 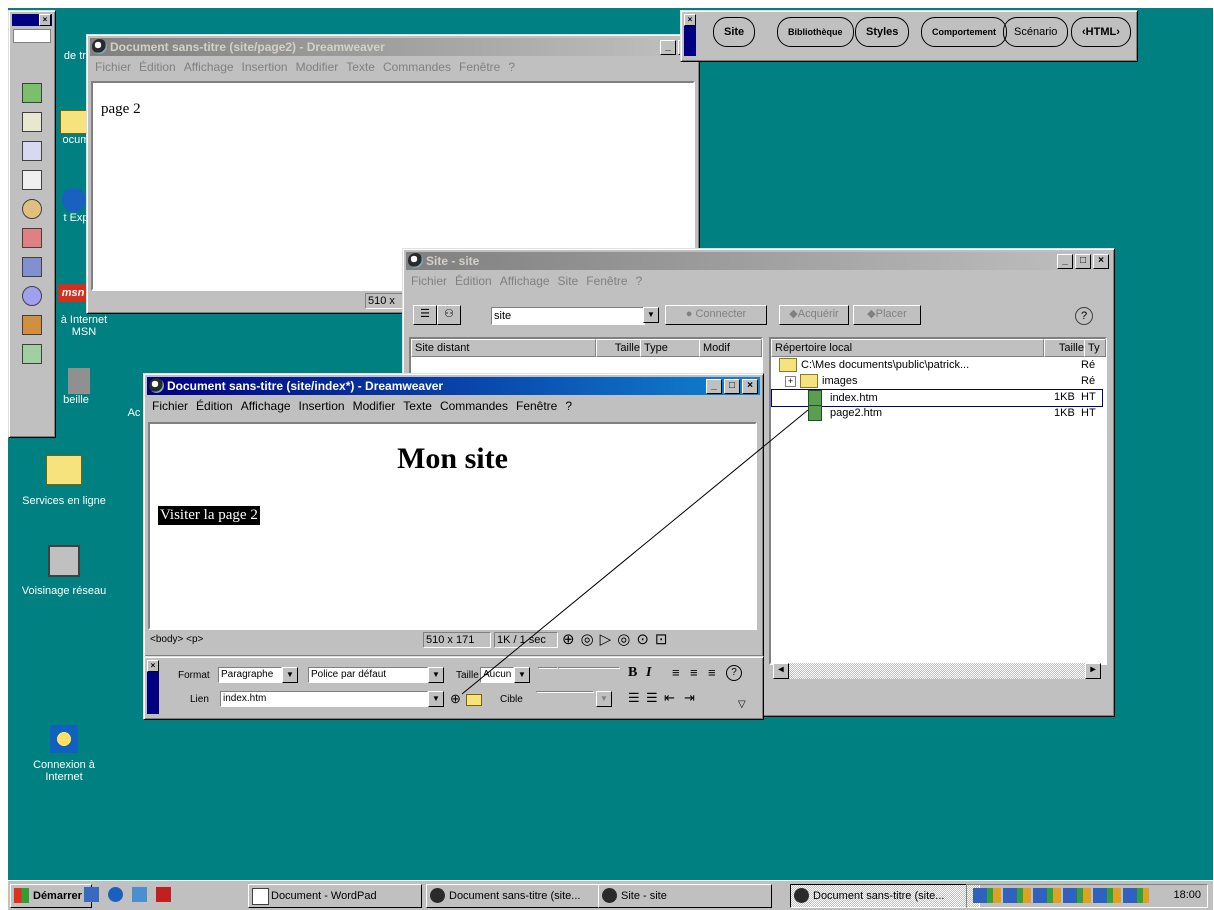 What do you see at coordinates (115, 894) in the screenshot?
I see `internet-explorer-icon` at bounding box center [115, 894].